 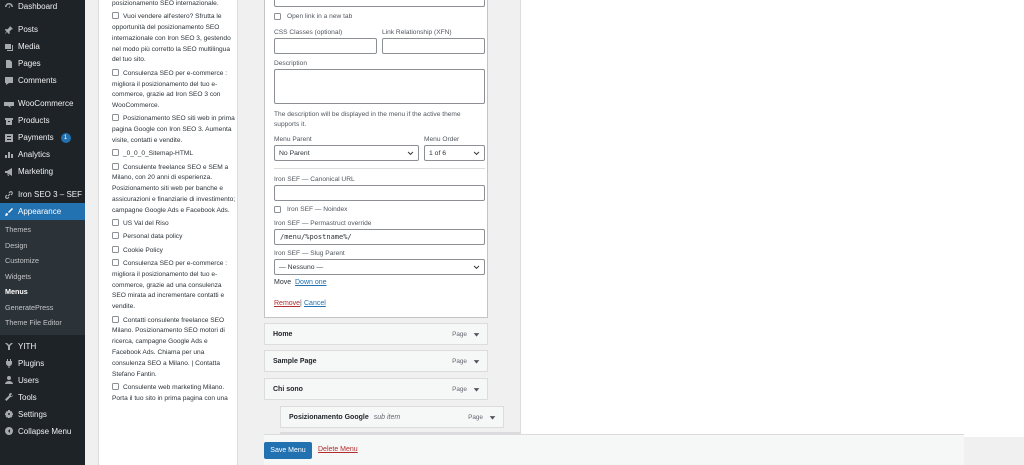 What do you see at coordinates (174, 237) in the screenshot?
I see `list-item: Personal data policy` at bounding box center [174, 237].